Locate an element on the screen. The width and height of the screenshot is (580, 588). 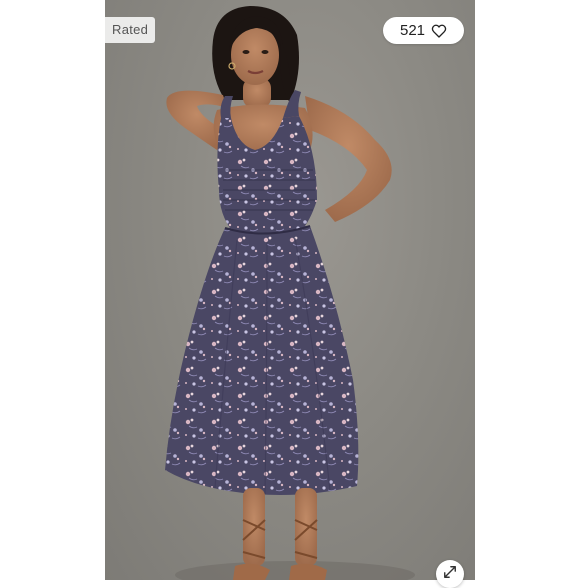
like-count: 521 is located at coordinates (412, 30).